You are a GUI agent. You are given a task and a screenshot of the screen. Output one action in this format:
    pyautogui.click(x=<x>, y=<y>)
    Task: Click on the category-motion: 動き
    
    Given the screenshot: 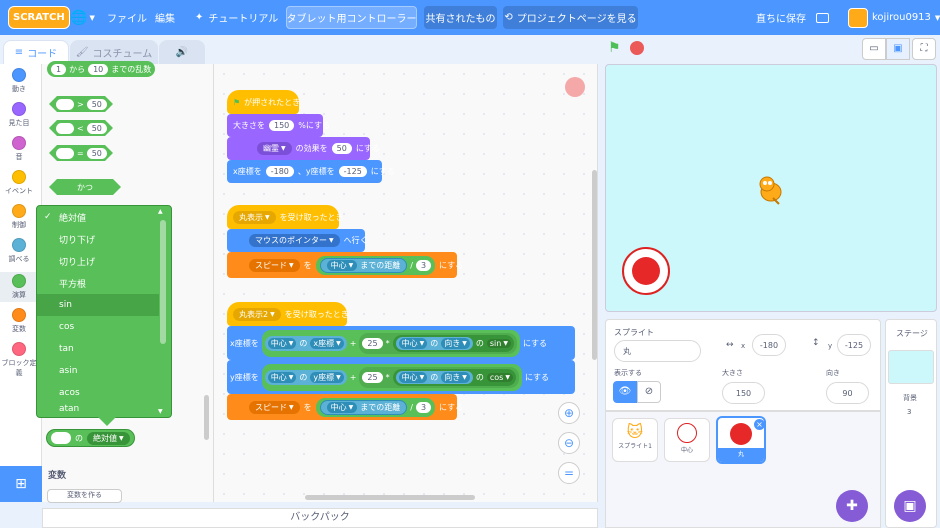 What is the action you would take?
    pyautogui.click(x=19, y=81)
    